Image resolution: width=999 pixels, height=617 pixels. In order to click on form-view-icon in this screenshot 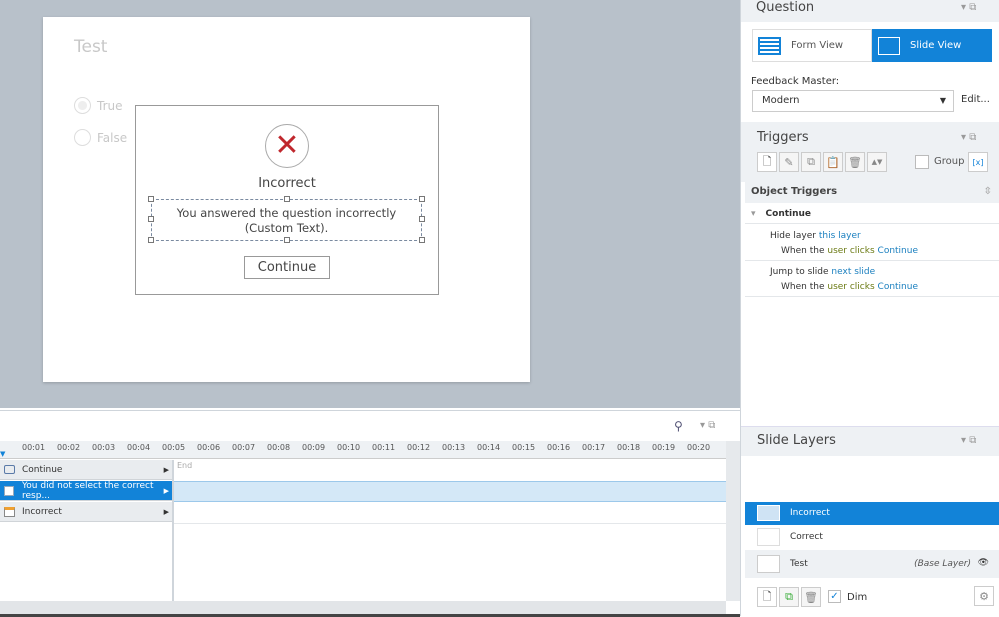, I will do `click(769, 45)`.